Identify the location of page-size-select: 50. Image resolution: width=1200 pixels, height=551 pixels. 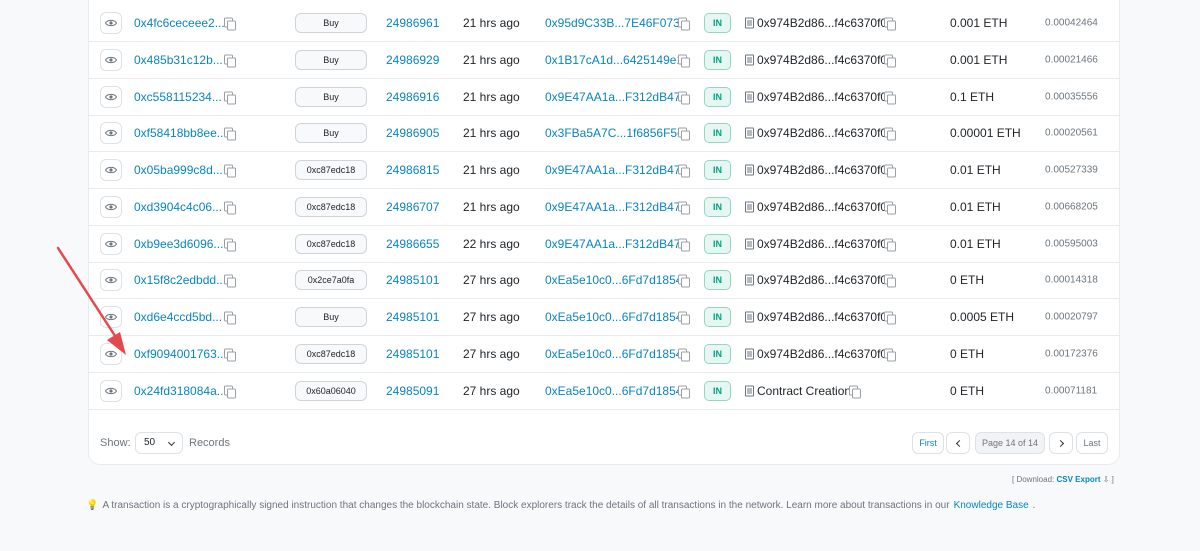
(159, 443).